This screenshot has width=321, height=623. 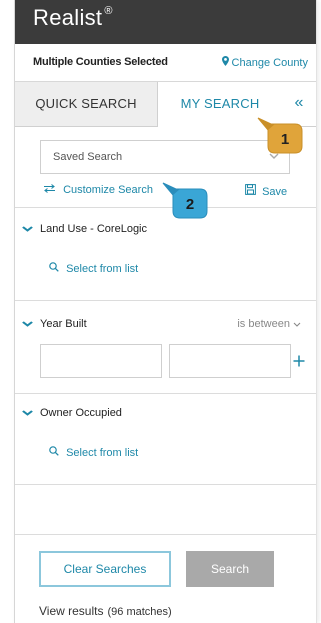 I want to click on change-county-link: Change County, so click(x=264, y=62).